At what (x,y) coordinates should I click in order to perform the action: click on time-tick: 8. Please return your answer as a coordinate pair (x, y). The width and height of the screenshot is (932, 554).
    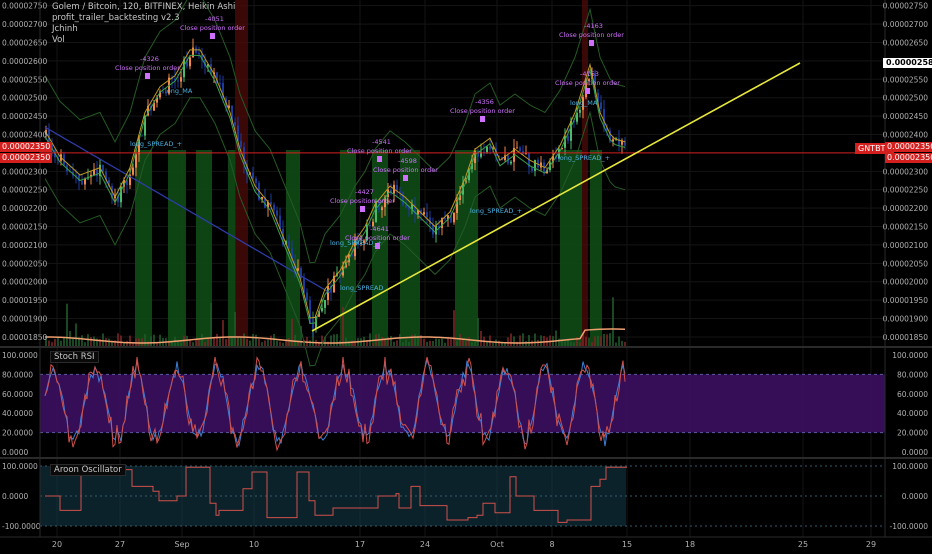
    Looking at the image, I should click on (551, 544).